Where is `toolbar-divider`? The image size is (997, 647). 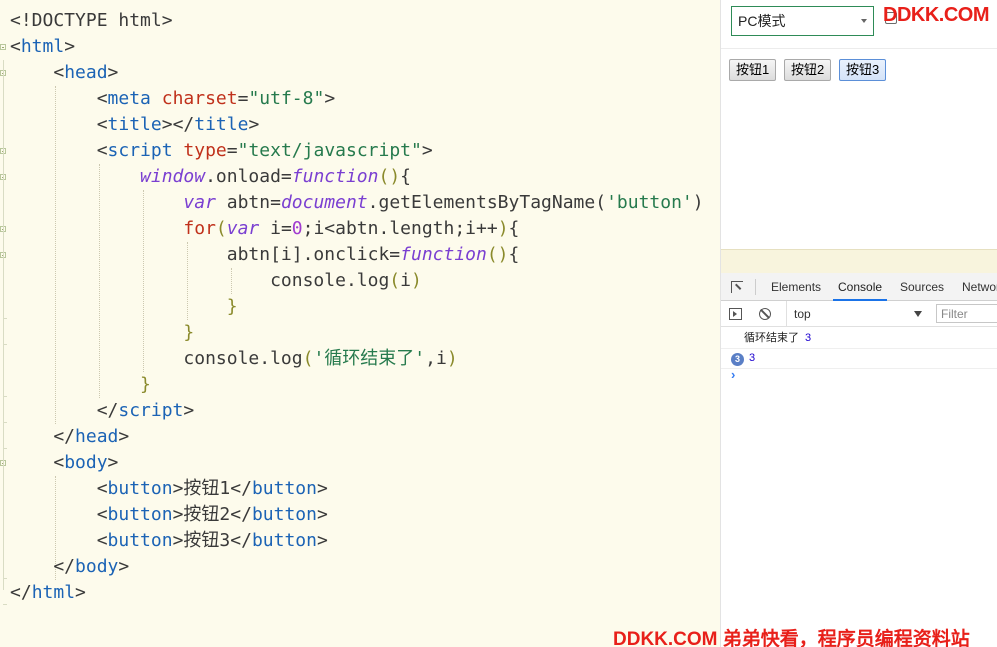 toolbar-divider is located at coordinates (859, 48).